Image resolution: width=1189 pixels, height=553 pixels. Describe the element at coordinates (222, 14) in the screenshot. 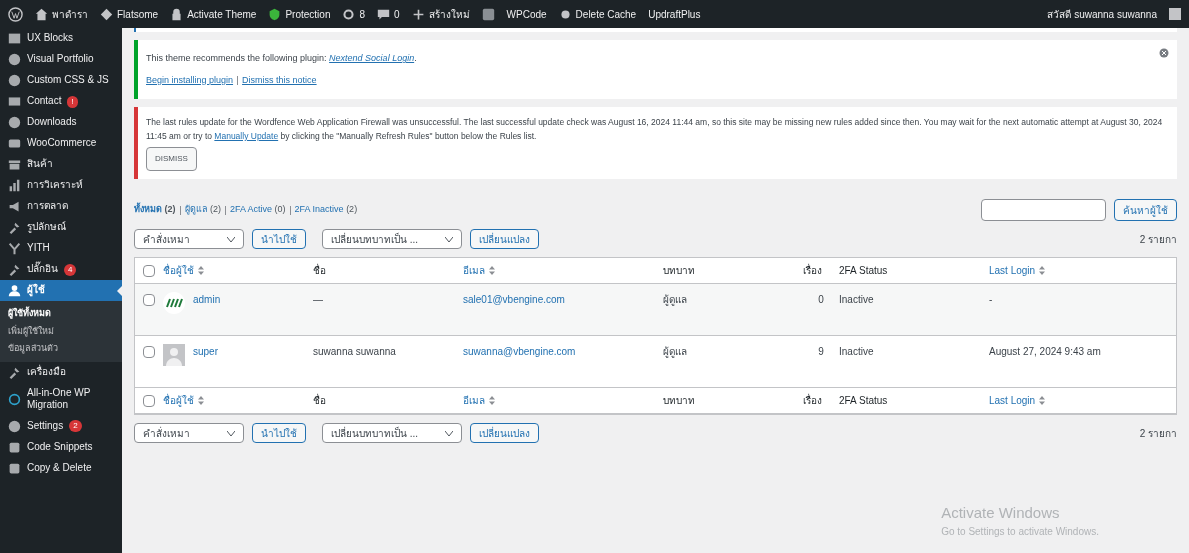

I see `admin-bar-link: Activate Theme` at that location.